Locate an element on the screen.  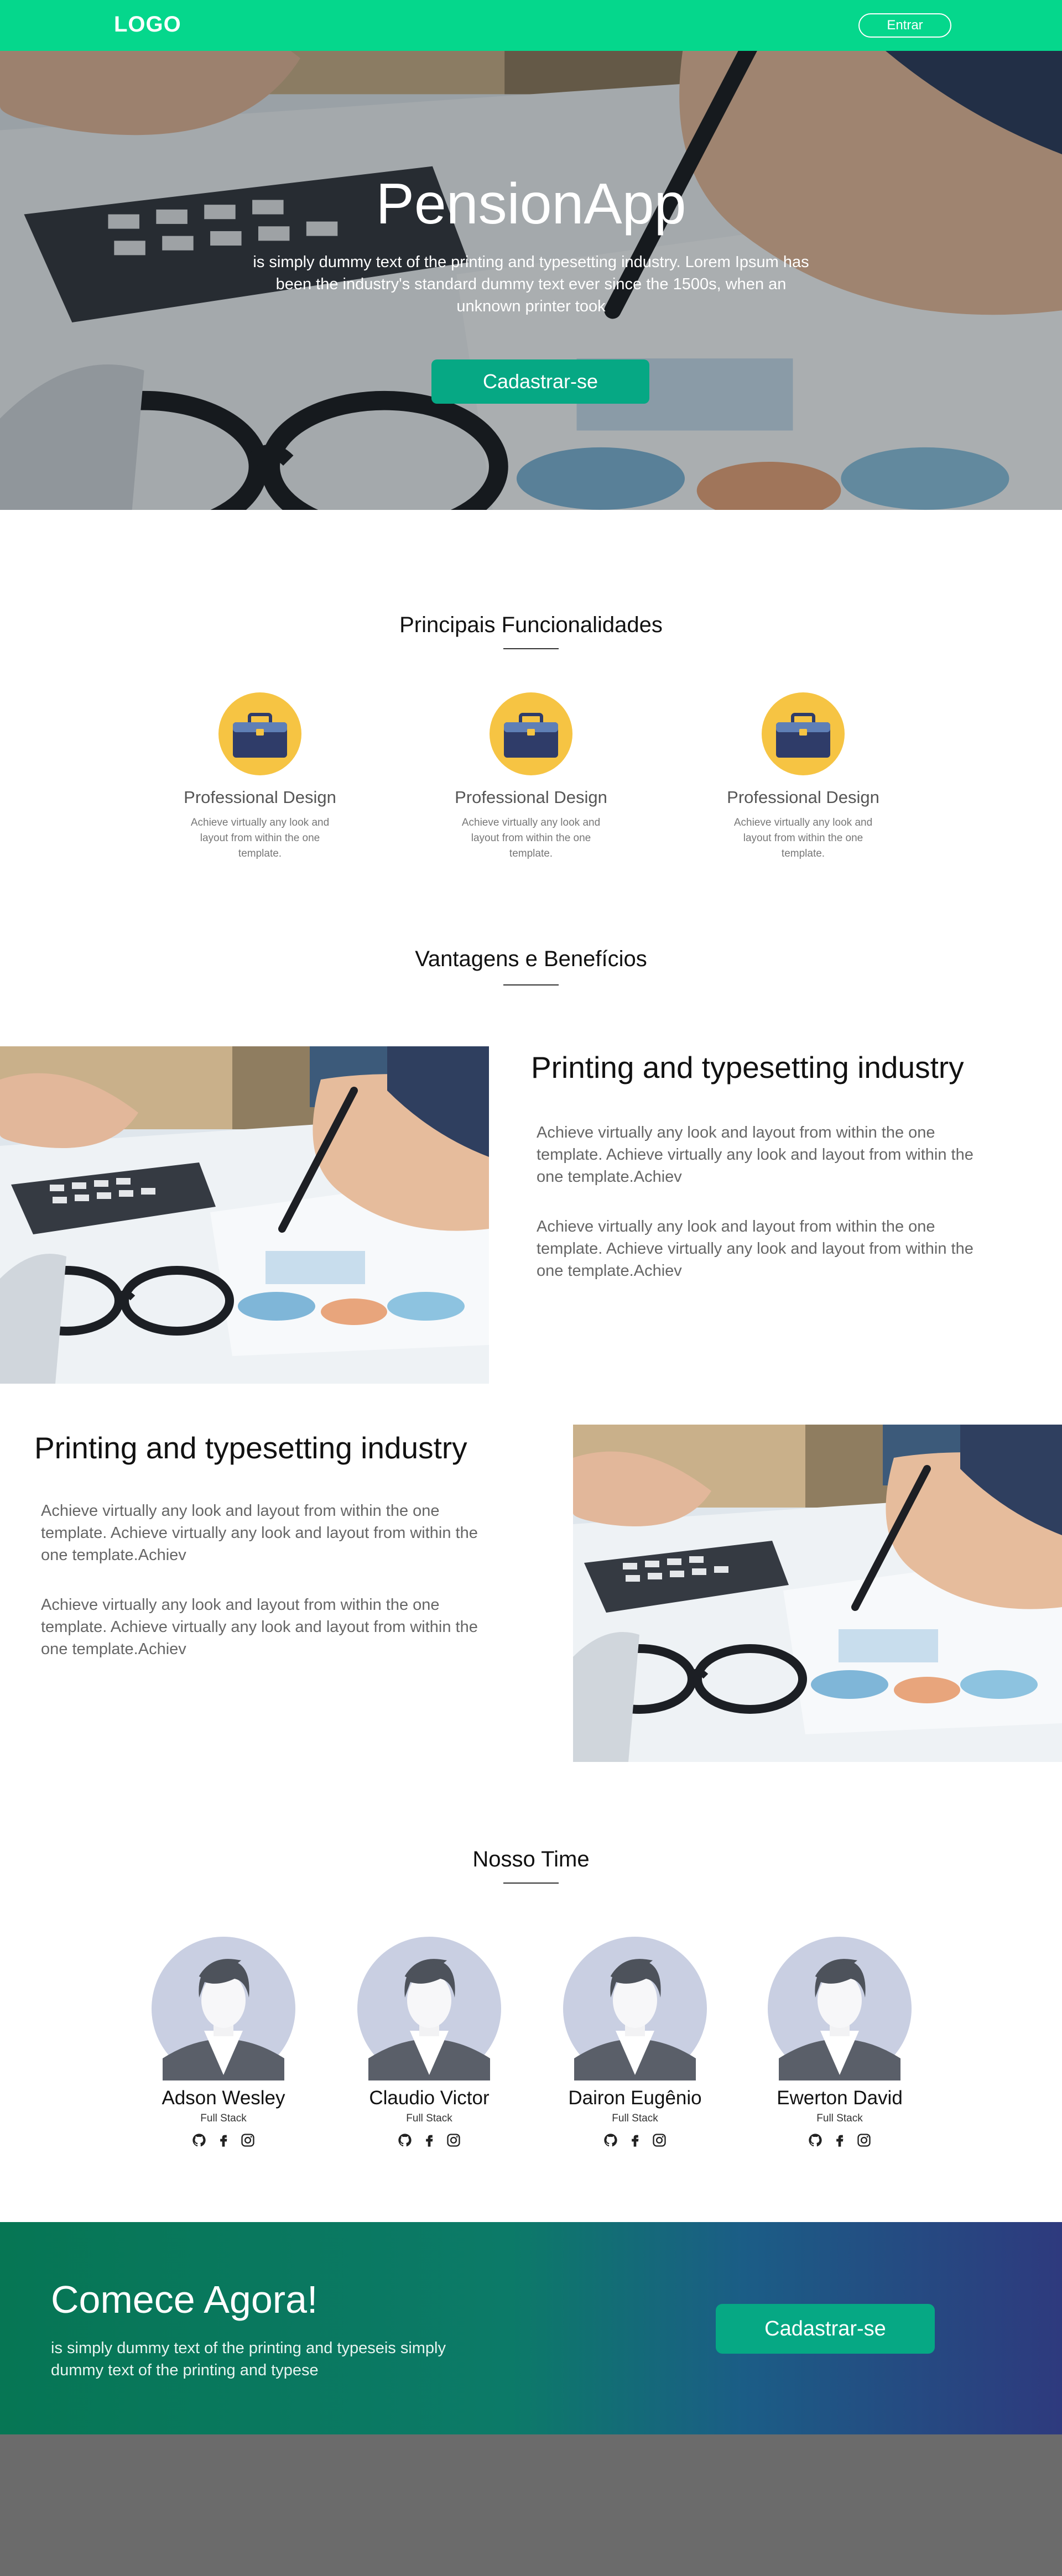
team-title: Nosso Time is located at coordinates (531, 1859).